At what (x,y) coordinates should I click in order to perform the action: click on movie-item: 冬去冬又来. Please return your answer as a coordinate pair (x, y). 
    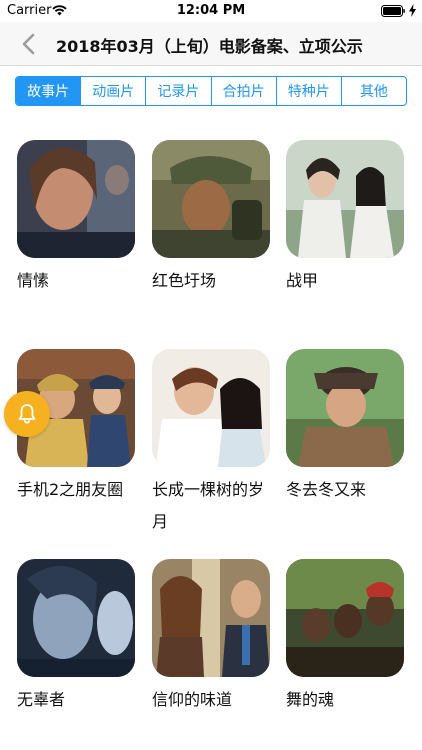
    Looking at the image, I should click on (345, 427).